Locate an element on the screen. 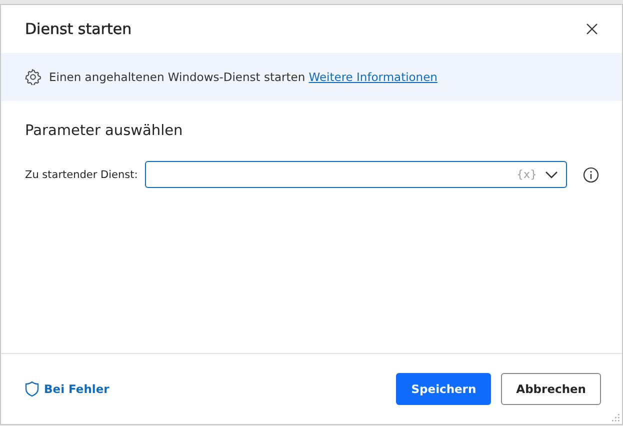 This screenshot has width=623, height=426. field-label: Zu startender Dienst: is located at coordinates (82, 174).